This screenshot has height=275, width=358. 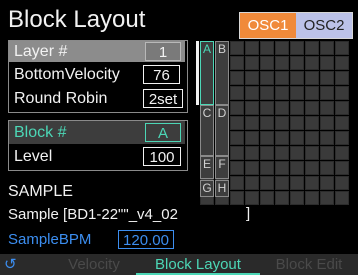 I want to click on block-cell-b: B, so click(x=222, y=73).